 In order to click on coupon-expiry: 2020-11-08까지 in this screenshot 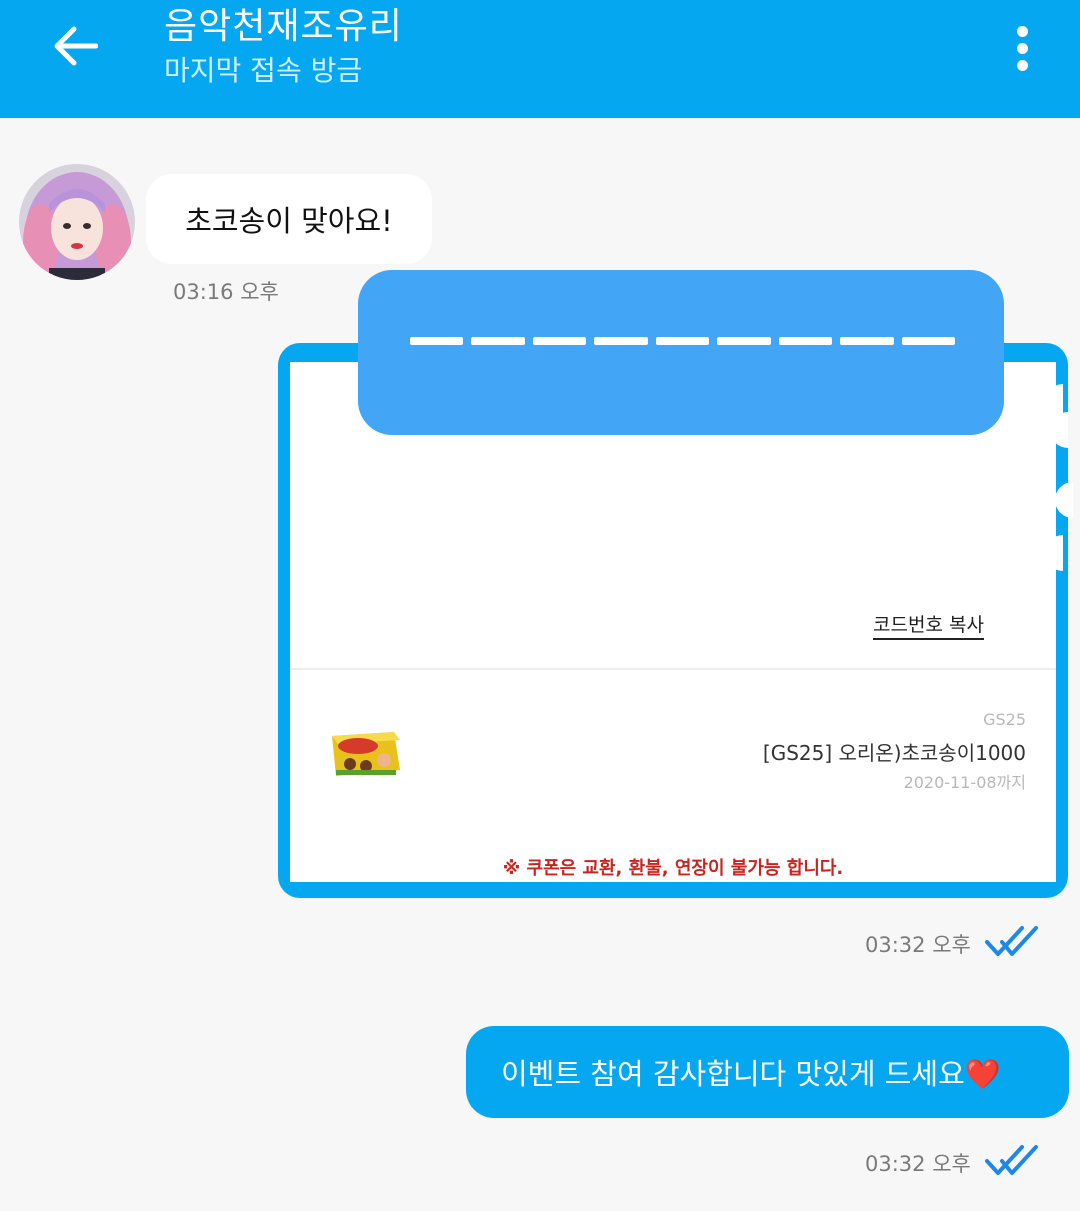, I will do `click(964, 782)`.